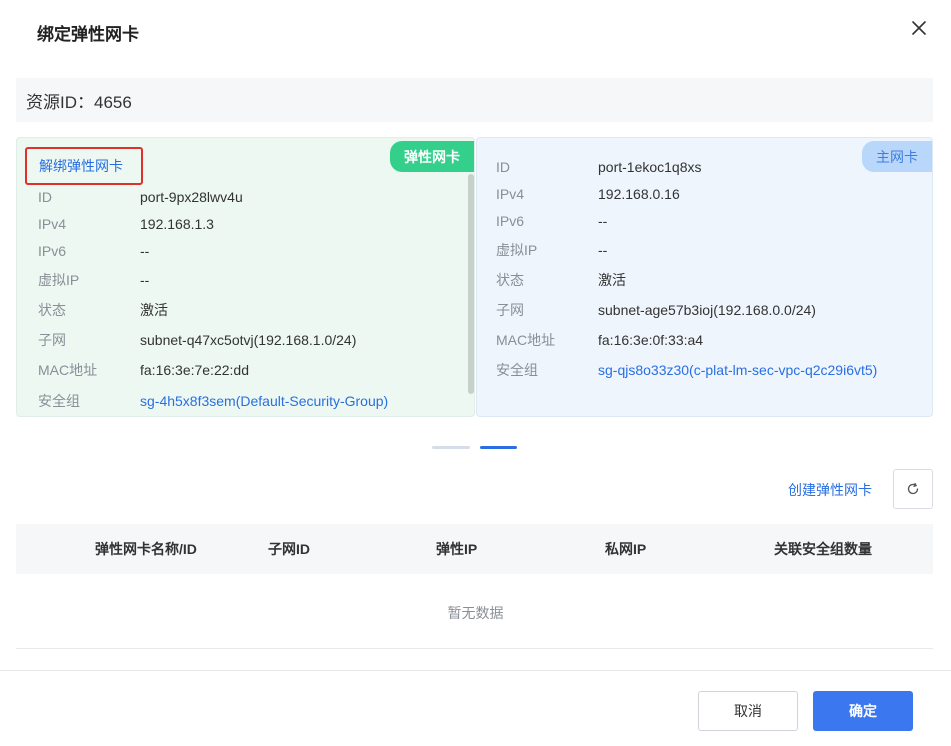 The height and width of the screenshot is (746, 951). What do you see at coordinates (474, 648) in the screenshot?
I see `table-bottom-divider` at bounding box center [474, 648].